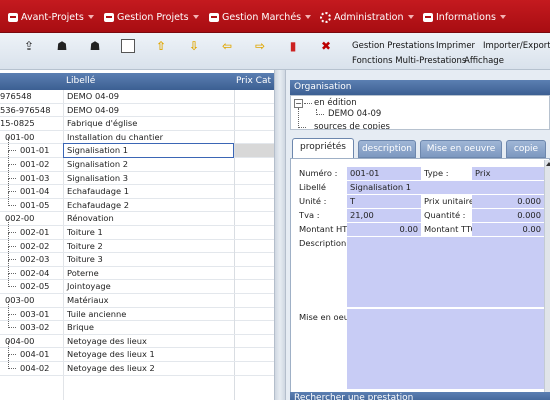 The width and height of the screenshot is (550, 400). Describe the element at coordinates (137, 110) in the screenshot. I see `table-row: 536-976548 DEMO 04-09` at that location.